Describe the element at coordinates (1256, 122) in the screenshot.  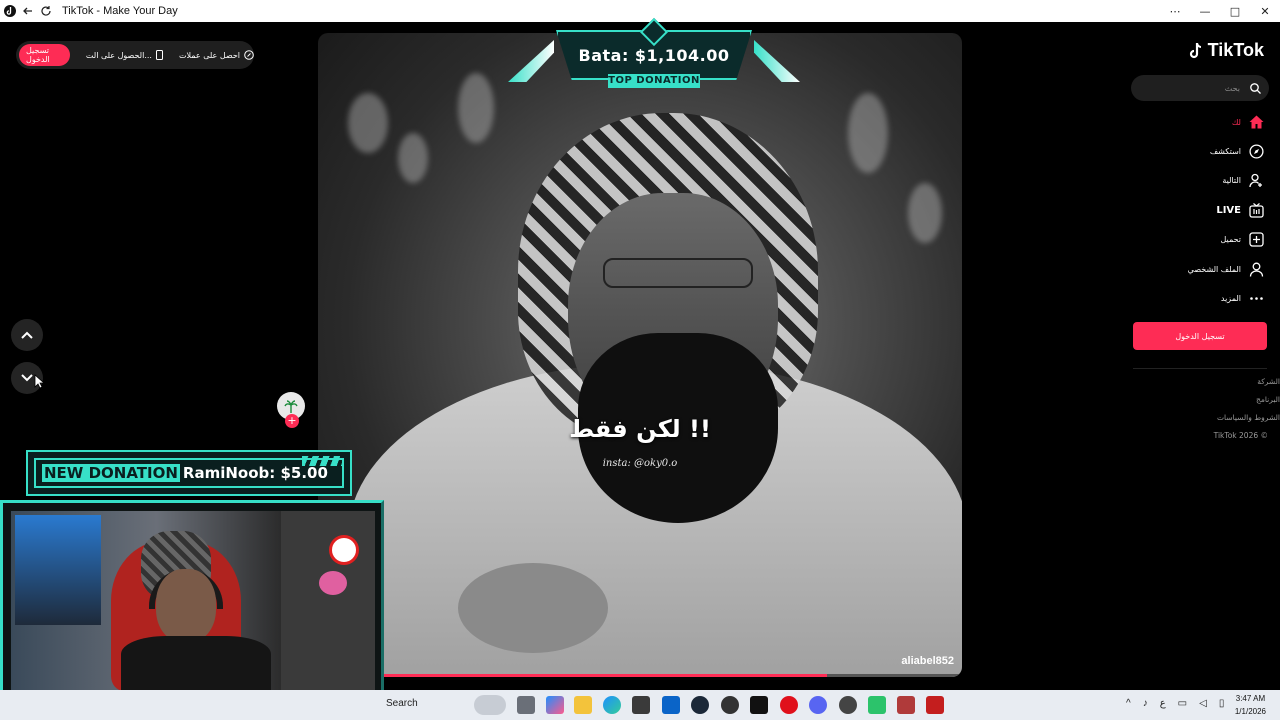
I see `home-icon` at that location.